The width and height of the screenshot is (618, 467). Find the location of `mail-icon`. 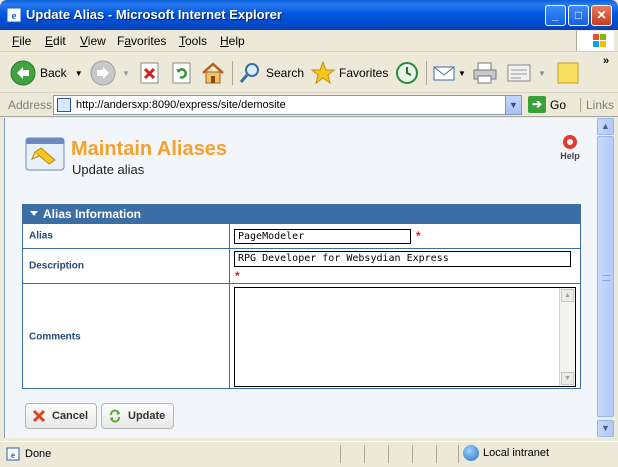

mail-icon is located at coordinates (444, 73).